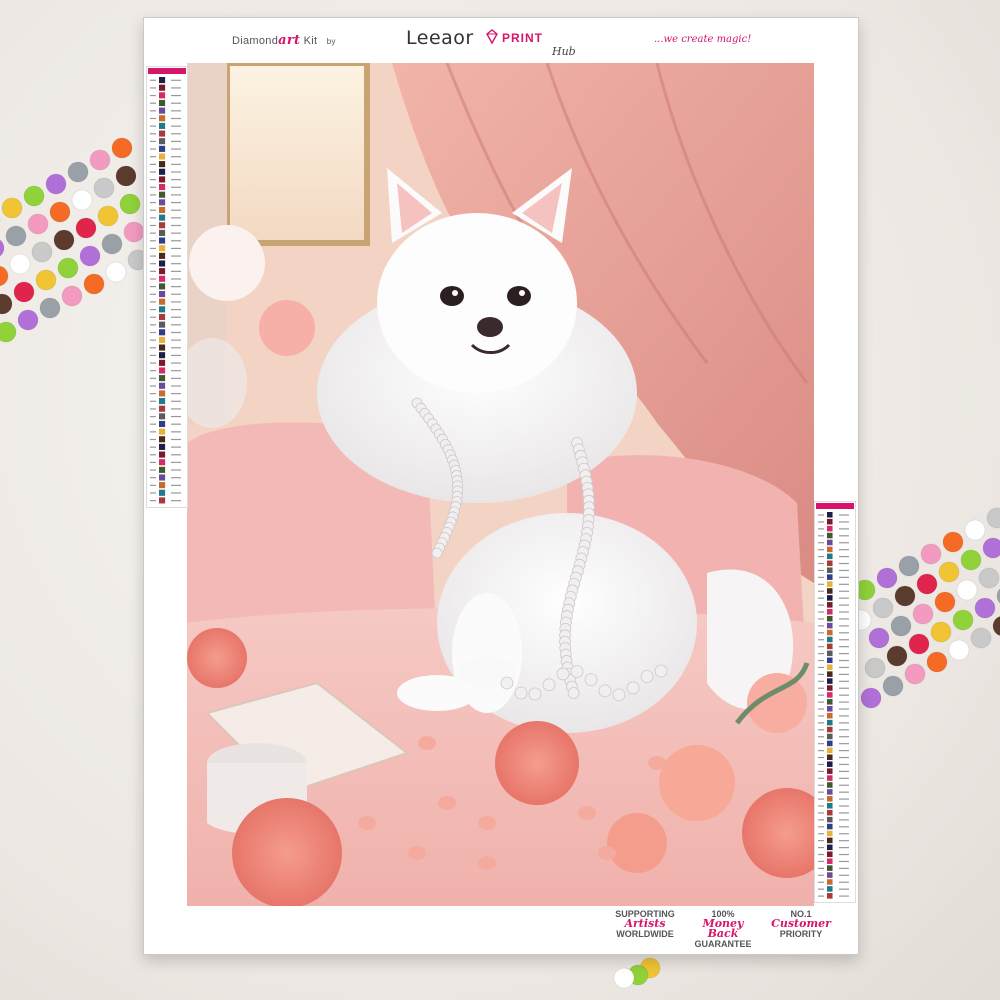 The image size is (1000, 1000). Describe the element at coordinates (801, 923) in the screenshot. I see `badge3-script: Customer` at that location.